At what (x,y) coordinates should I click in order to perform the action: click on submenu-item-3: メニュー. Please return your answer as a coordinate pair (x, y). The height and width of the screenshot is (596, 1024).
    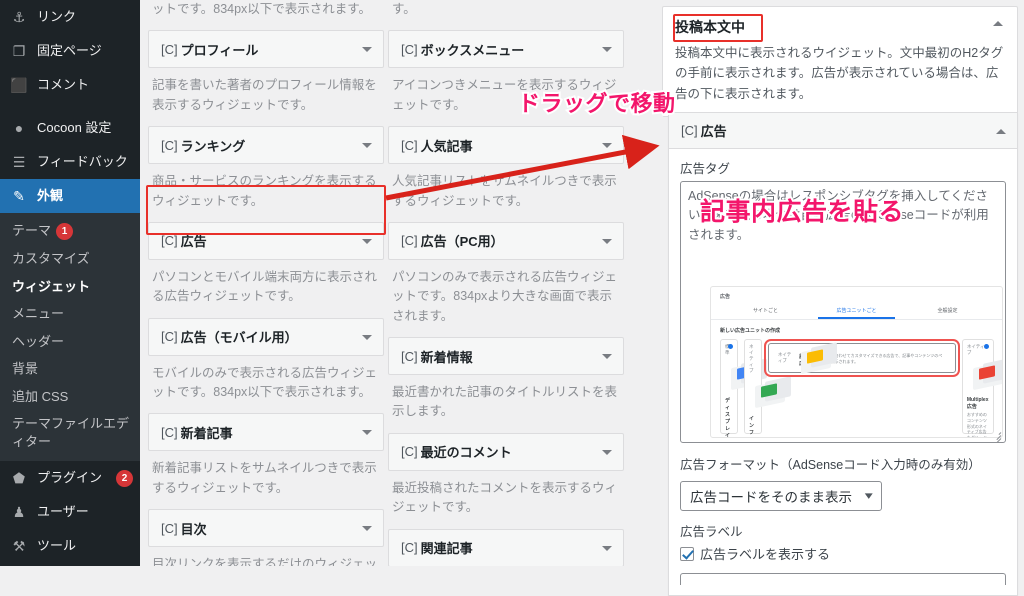
    Looking at the image, I should click on (70, 314).